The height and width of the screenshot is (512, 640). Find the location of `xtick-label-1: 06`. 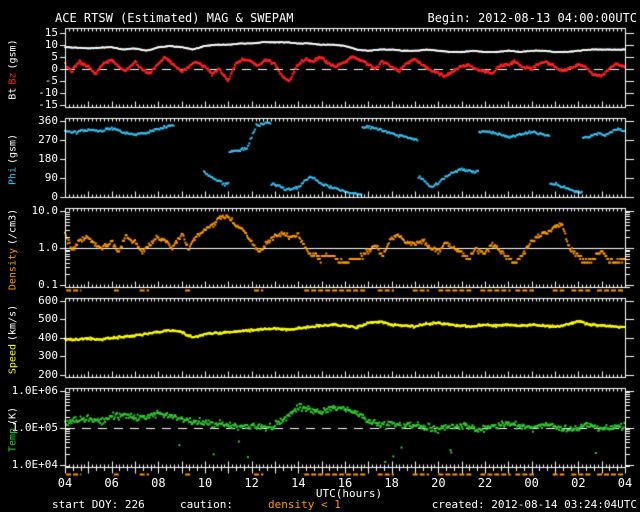

xtick-label-1: 06 is located at coordinates (111, 483).